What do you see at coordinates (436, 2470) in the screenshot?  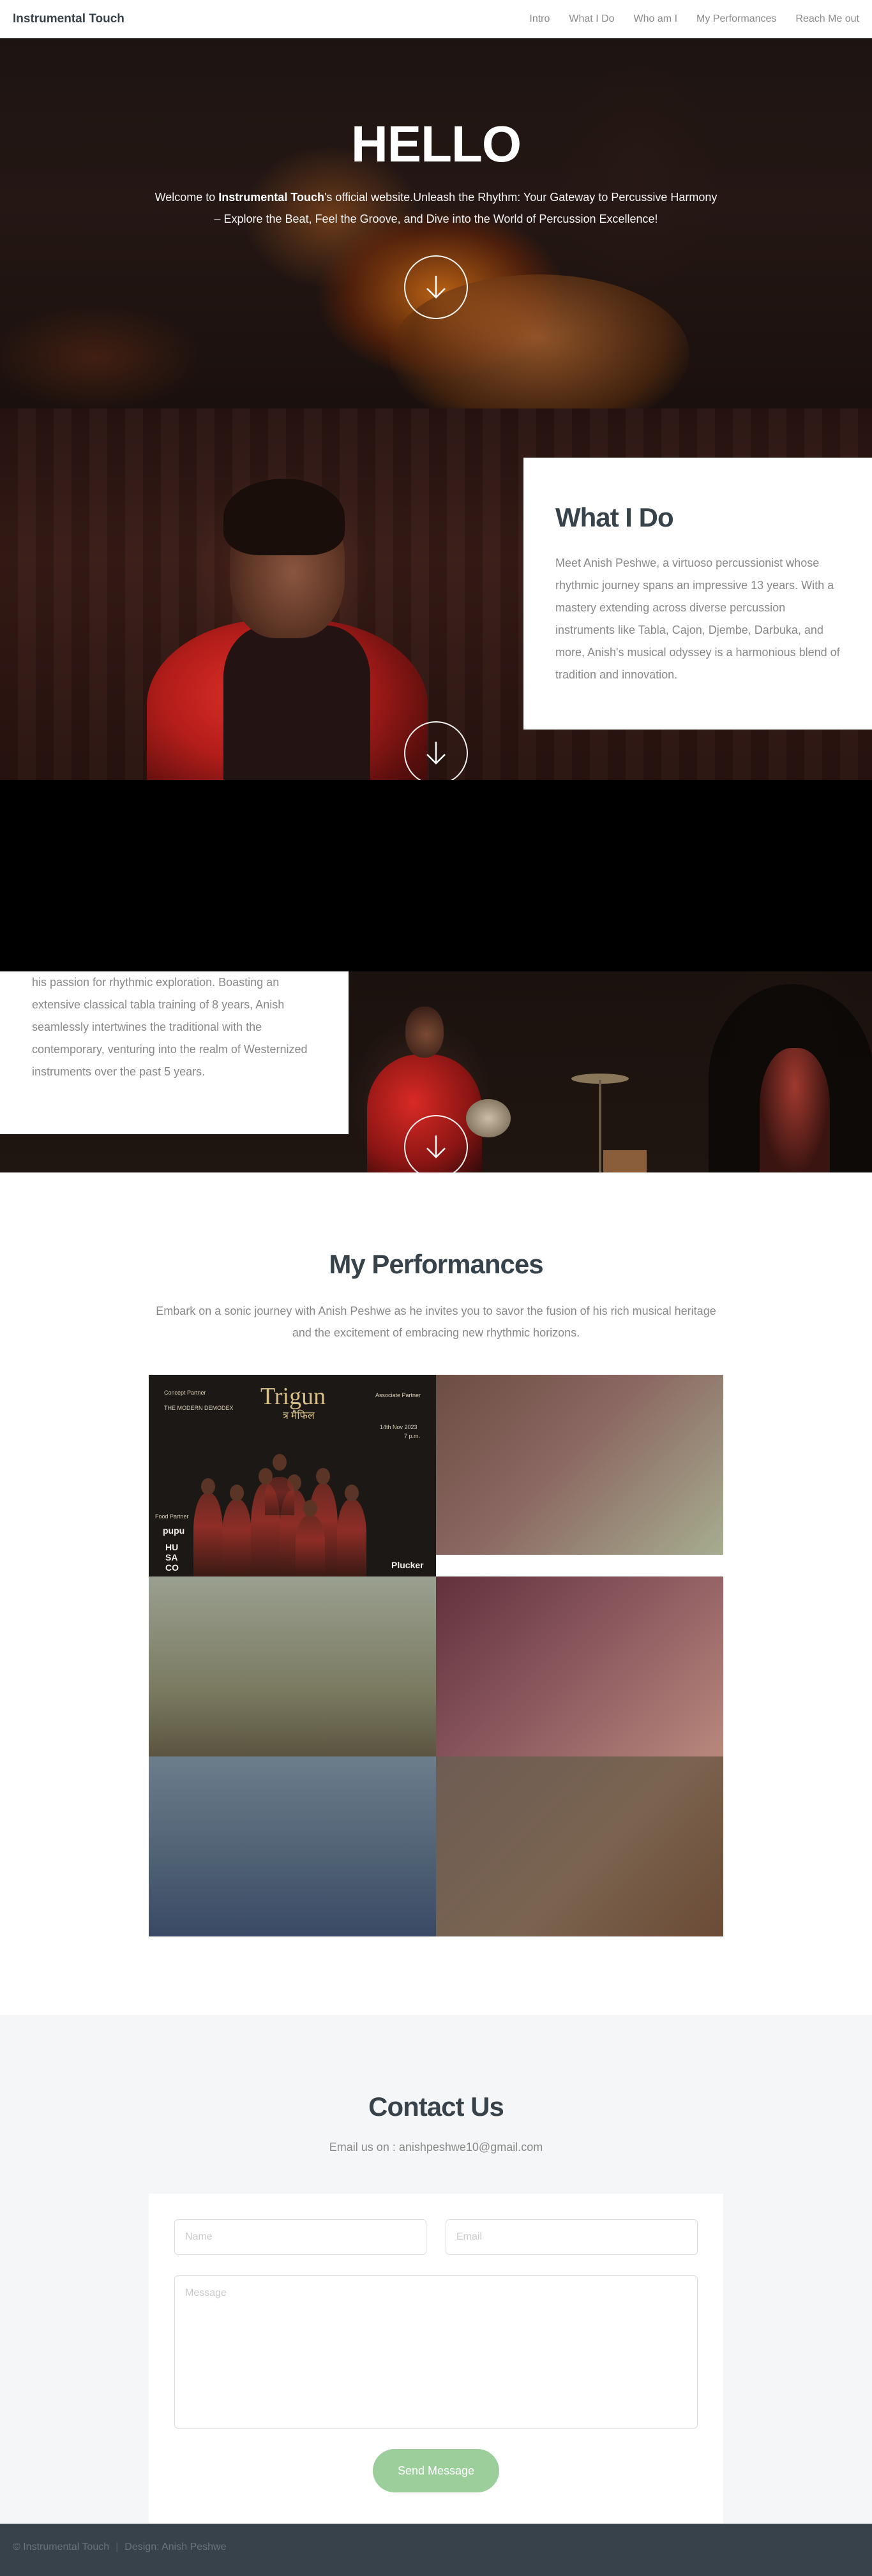 I see `send-message-button: Send Message` at bounding box center [436, 2470].